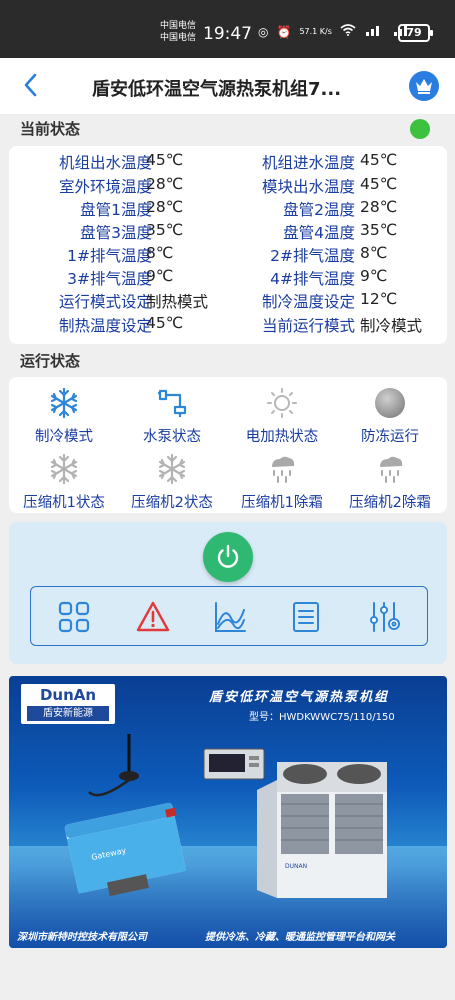 Image resolution: width=455 pixels, height=1000 pixels. What do you see at coordinates (379, 299) in the screenshot?
I see `status-value: 12℃` at bounding box center [379, 299].